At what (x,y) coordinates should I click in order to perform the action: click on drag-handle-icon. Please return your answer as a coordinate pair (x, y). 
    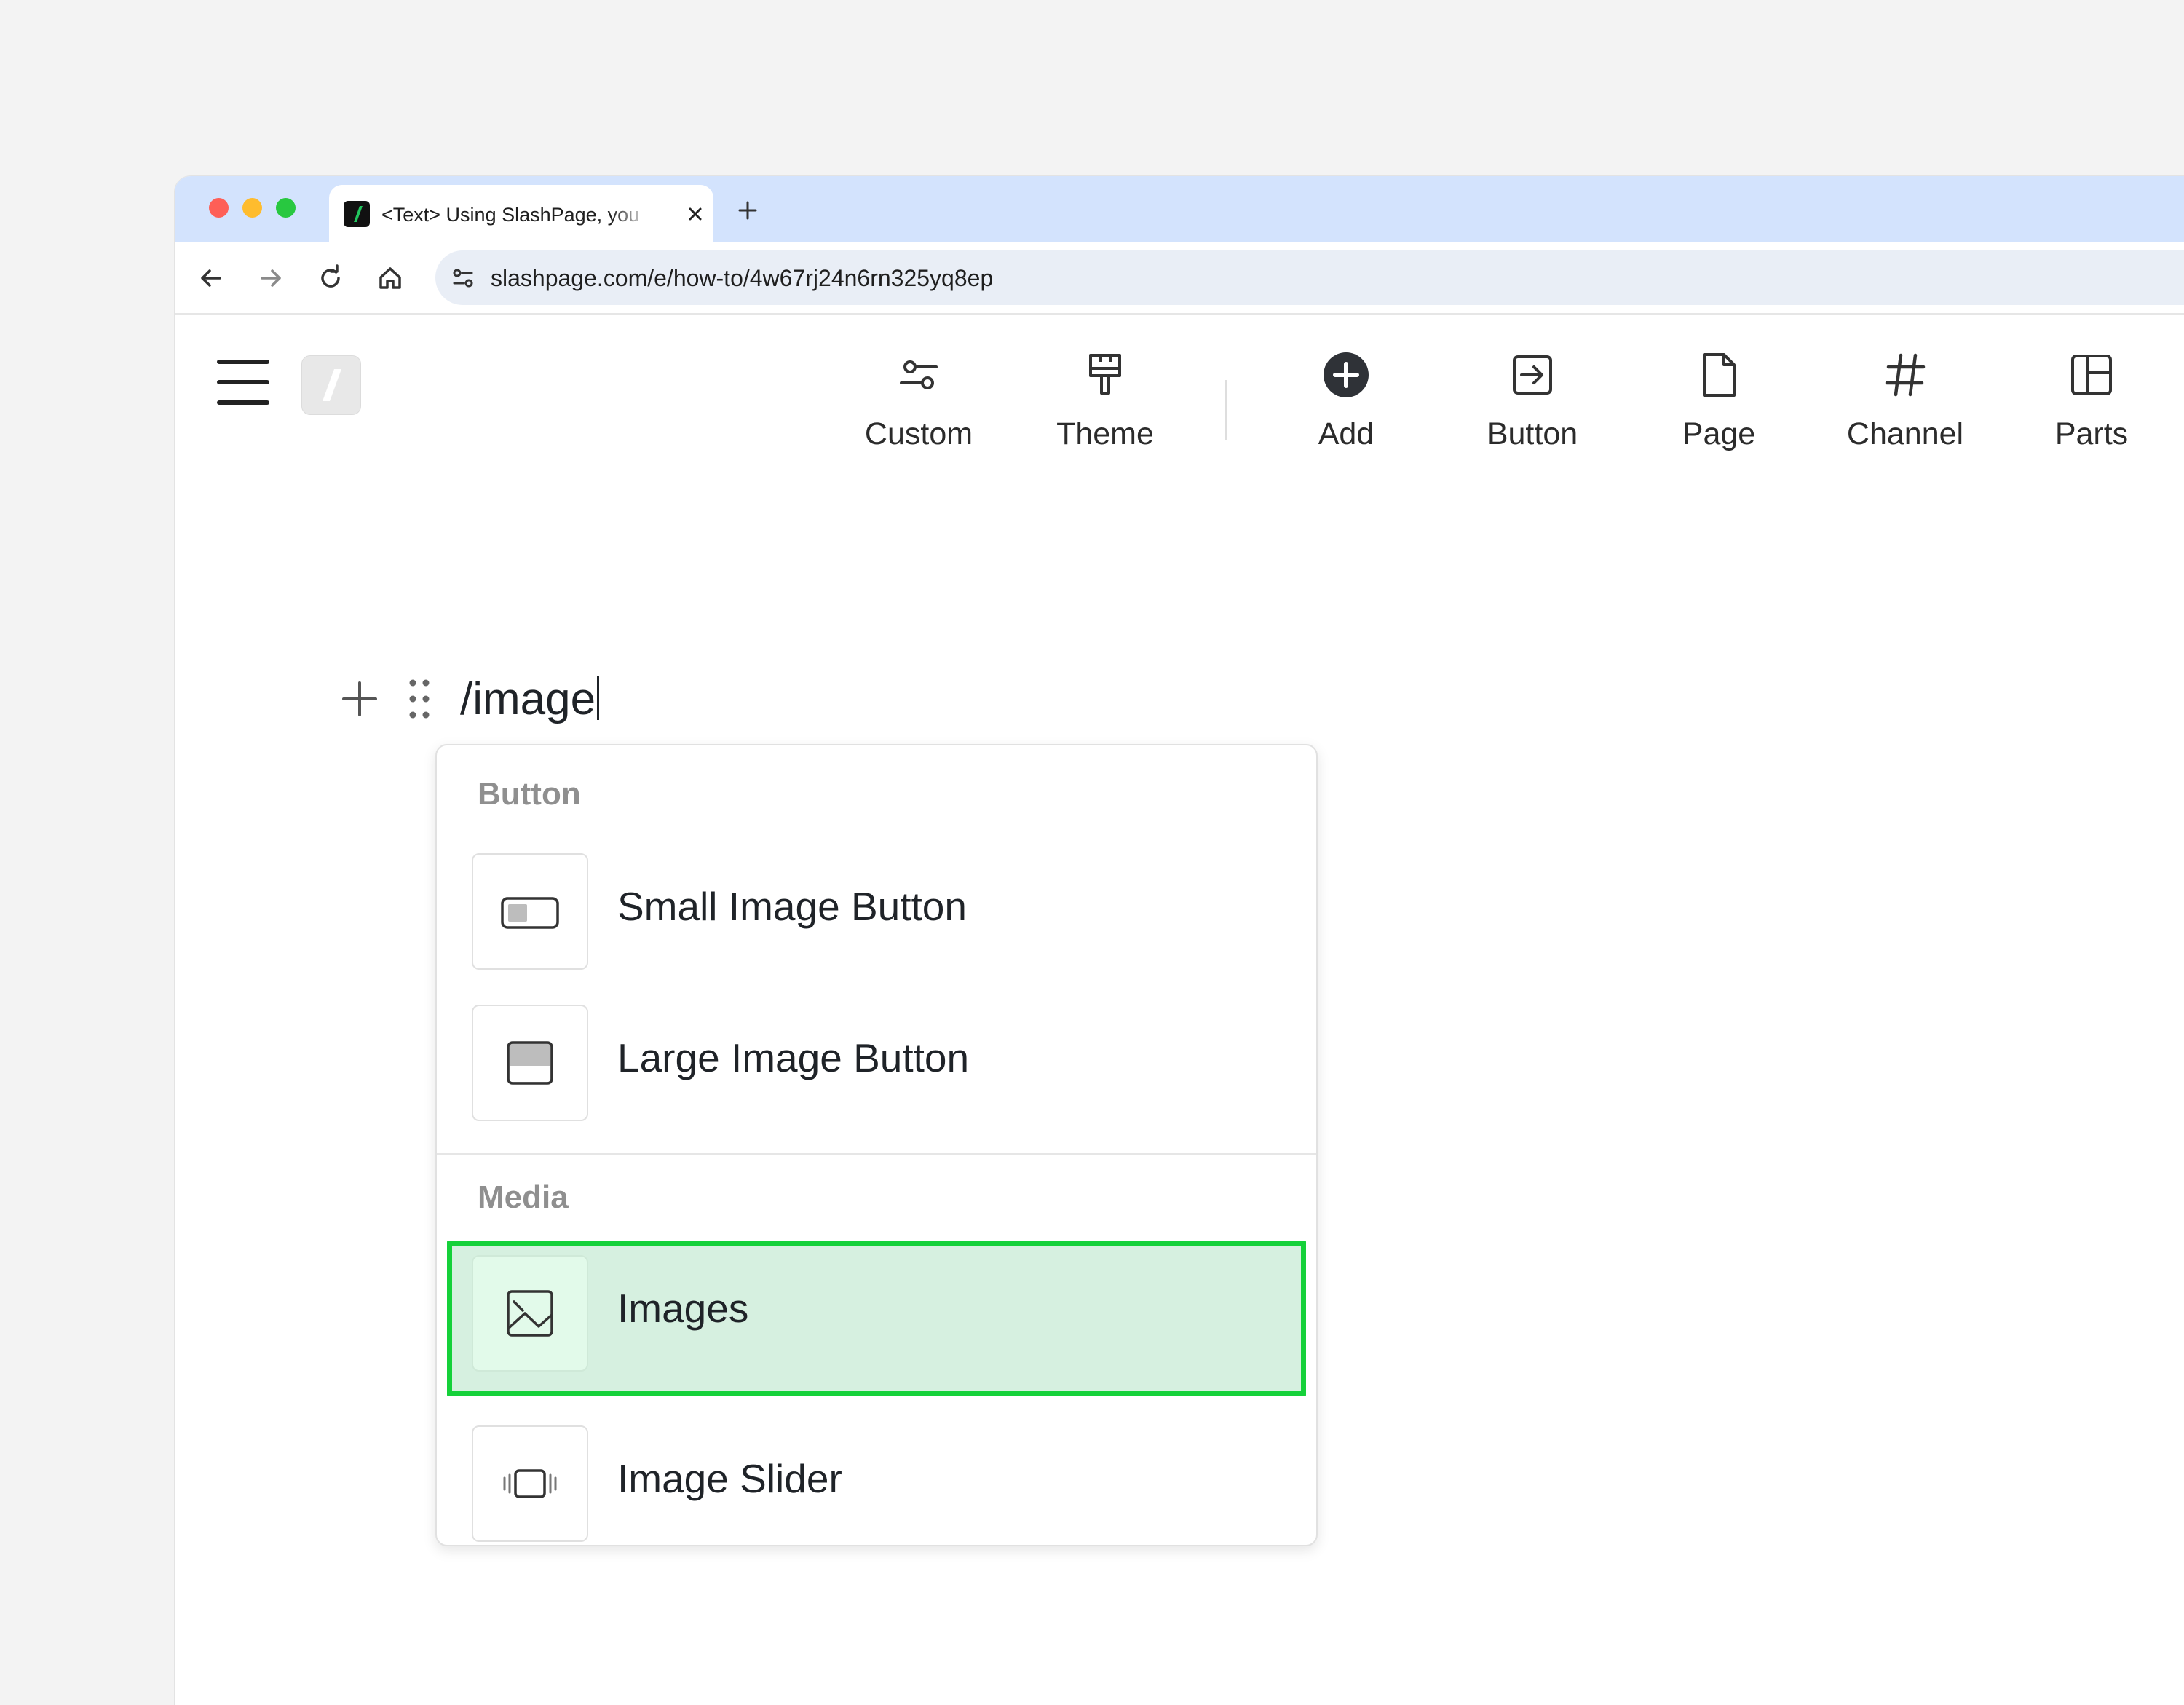
    Looking at the image, I should click on (419, 699).